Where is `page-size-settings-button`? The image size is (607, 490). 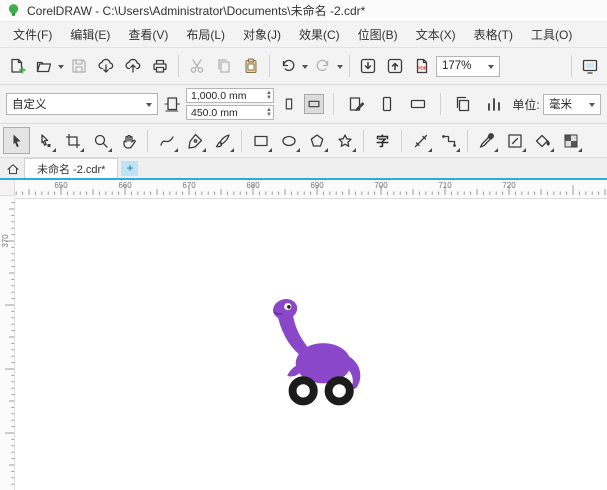
page-size-settings-button is located at coordinates (356, 104).